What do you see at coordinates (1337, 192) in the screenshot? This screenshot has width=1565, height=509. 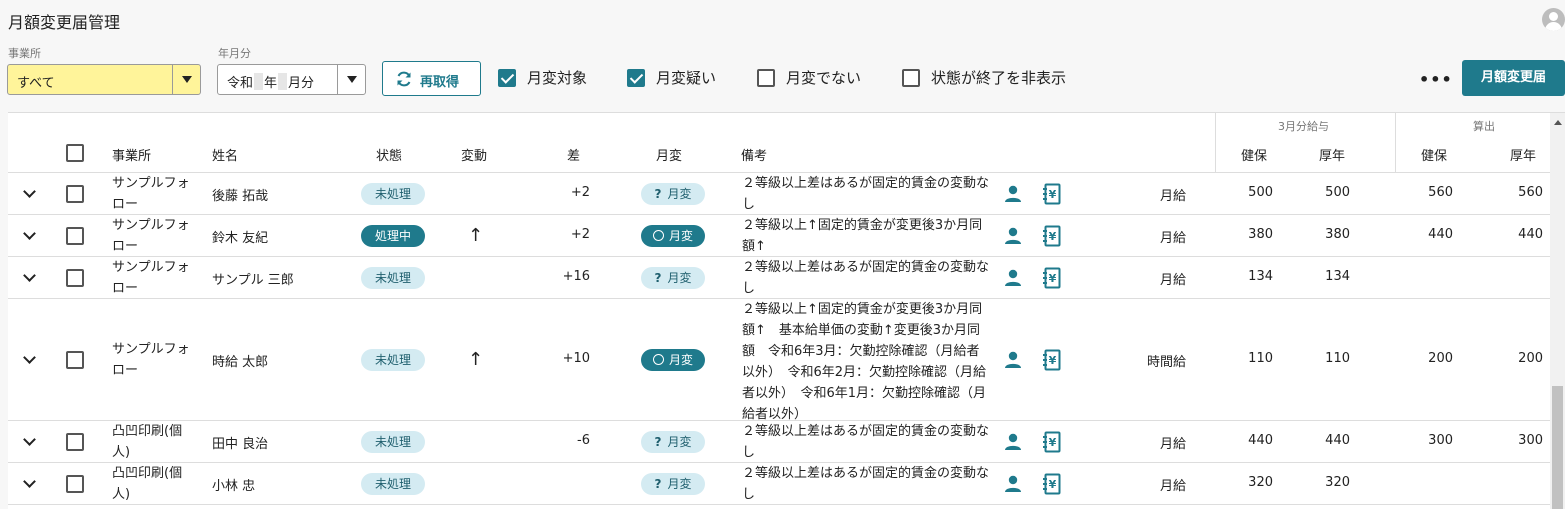 I see `cell-kounen: 500` at bounding box center [1337, 192].